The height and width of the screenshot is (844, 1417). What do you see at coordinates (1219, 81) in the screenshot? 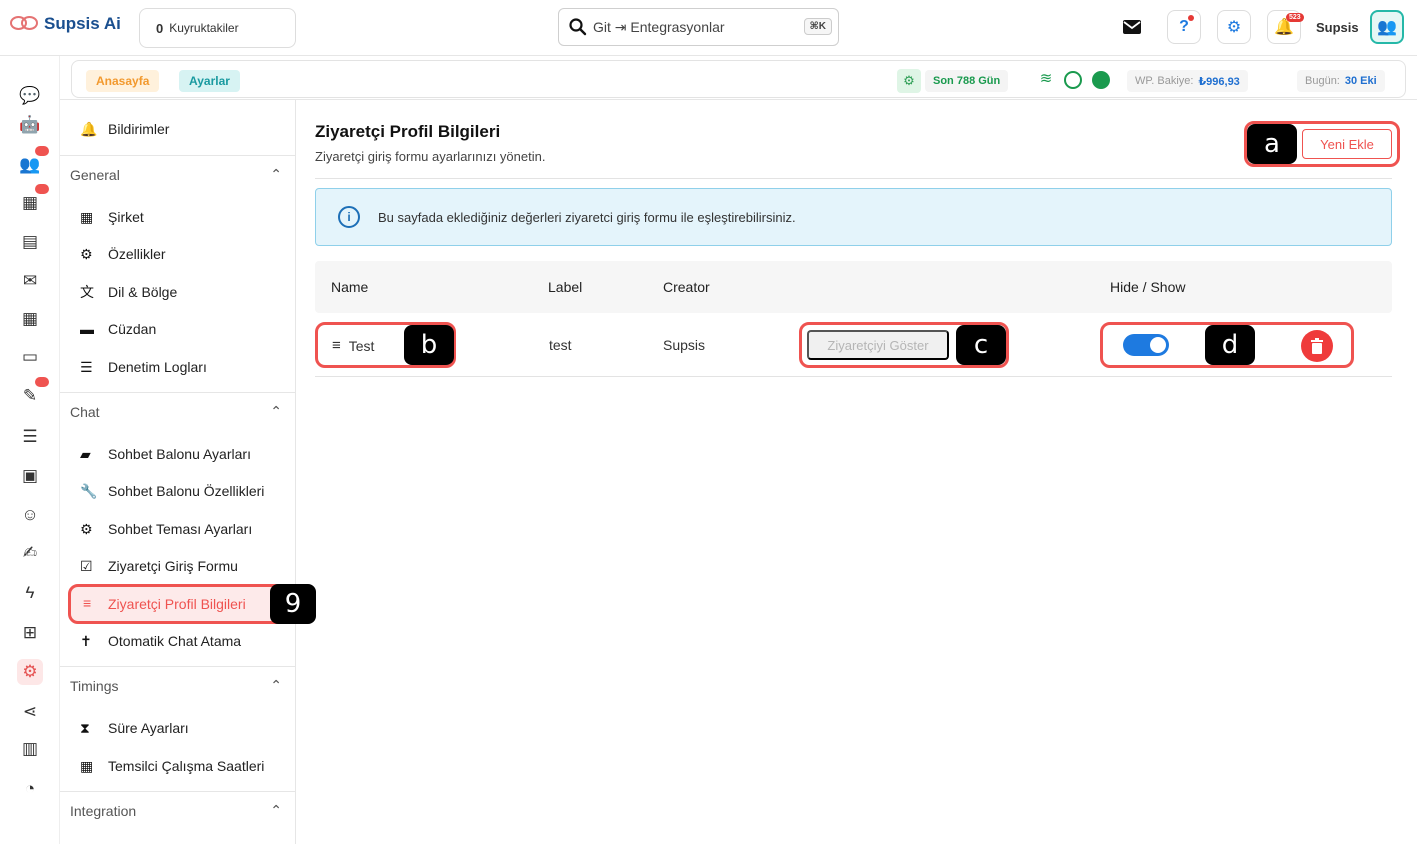
I see `wp-balance-value: ₺996,93` at bounding box center [1219, 81].